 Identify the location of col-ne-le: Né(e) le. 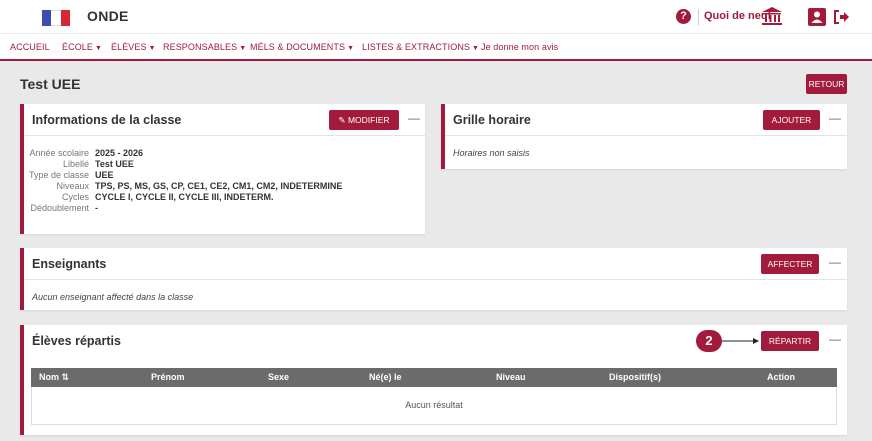
(385, 377).